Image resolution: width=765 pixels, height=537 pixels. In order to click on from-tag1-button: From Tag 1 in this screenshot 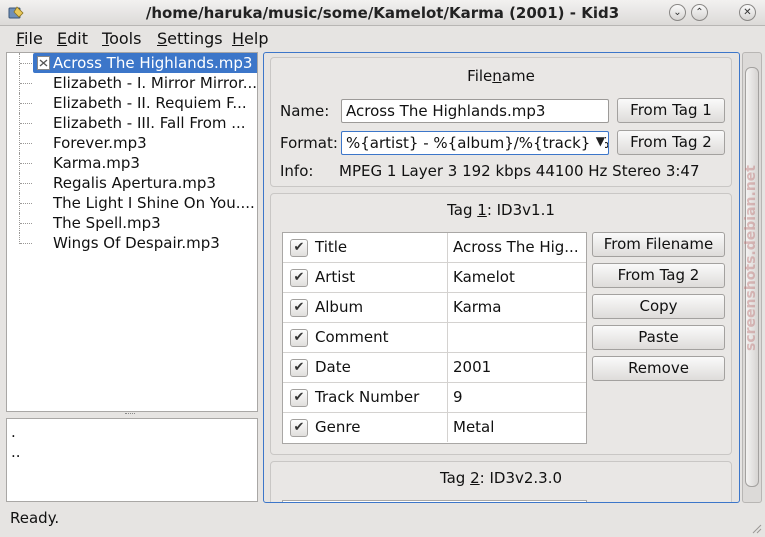, I will do `click(671, 110)`.